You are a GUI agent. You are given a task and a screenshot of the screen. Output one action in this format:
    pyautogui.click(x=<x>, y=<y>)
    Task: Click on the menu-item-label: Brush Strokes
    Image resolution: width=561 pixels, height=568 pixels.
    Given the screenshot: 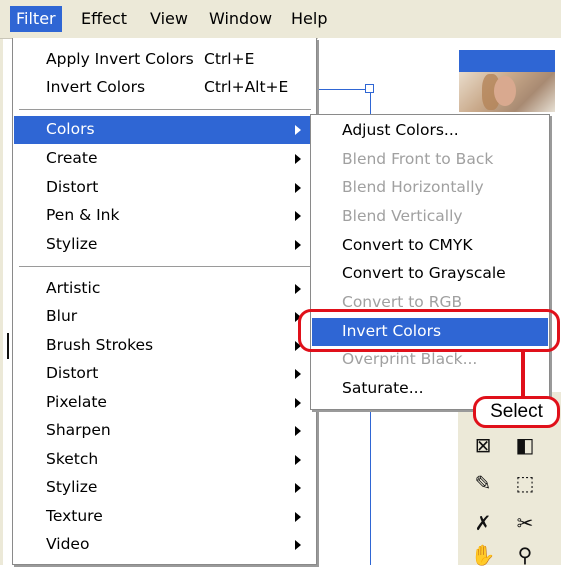 What is the action you would take?
    pyautogui.click(x=100, y=345)
    